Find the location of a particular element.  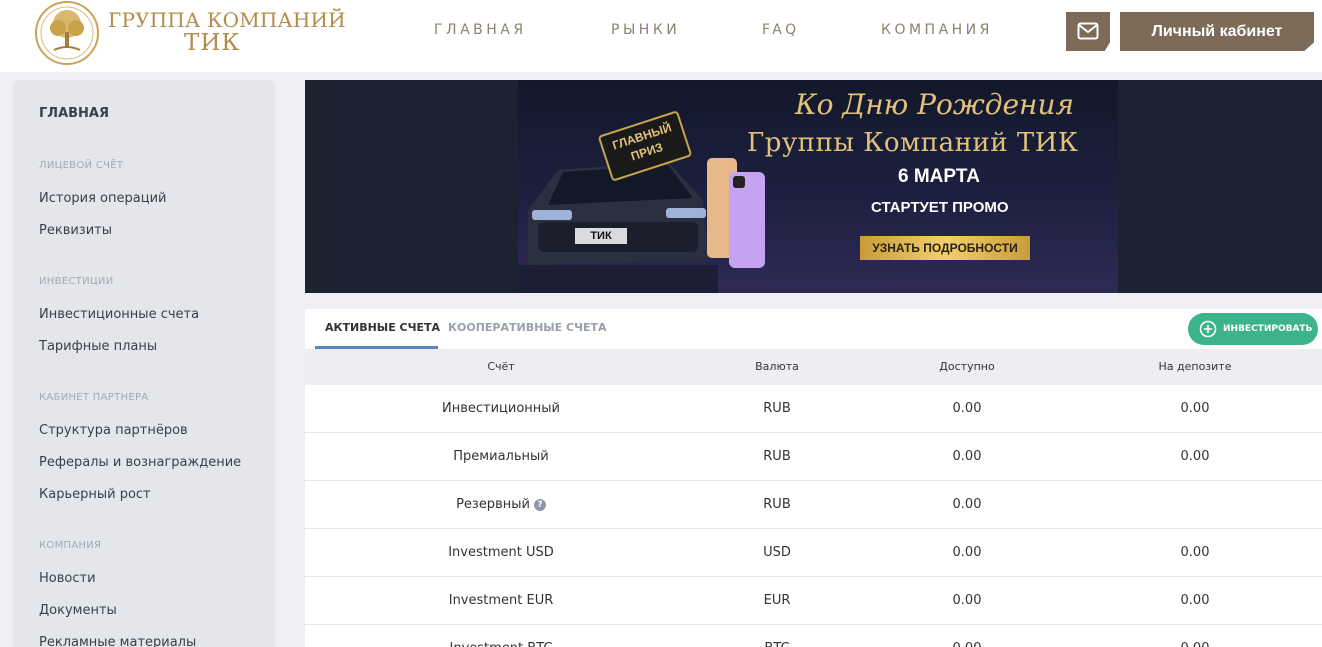

cell-account: Investment EUR is located at coordinates (501, 600).